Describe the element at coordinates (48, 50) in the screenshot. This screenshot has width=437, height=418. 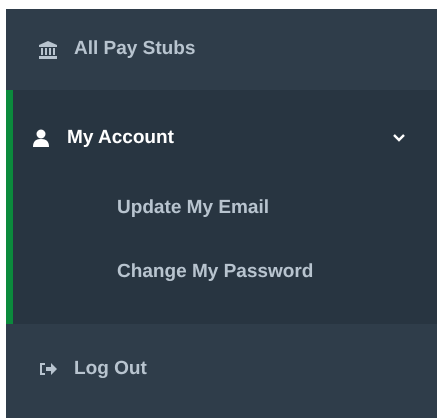
I see `bank-icon` at that location.